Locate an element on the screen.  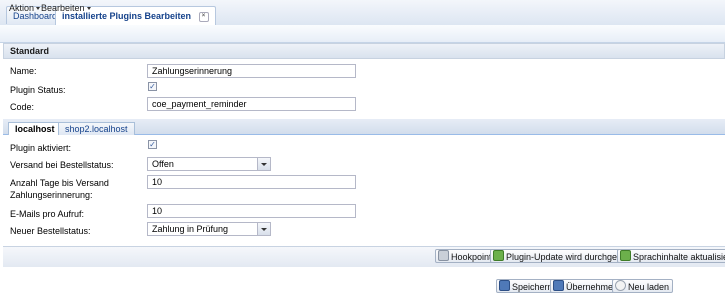
neuer-status-select: Zahlung in Prüfung is located at coordinates (209, 229).